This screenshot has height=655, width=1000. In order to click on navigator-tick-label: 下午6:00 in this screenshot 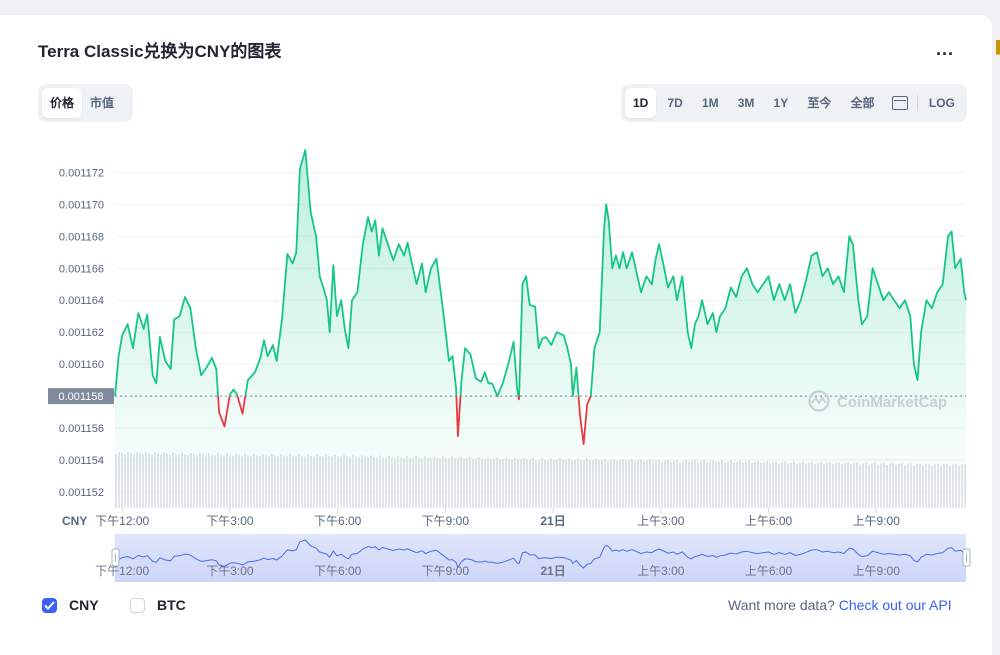, I will do `click(338, 571)`.